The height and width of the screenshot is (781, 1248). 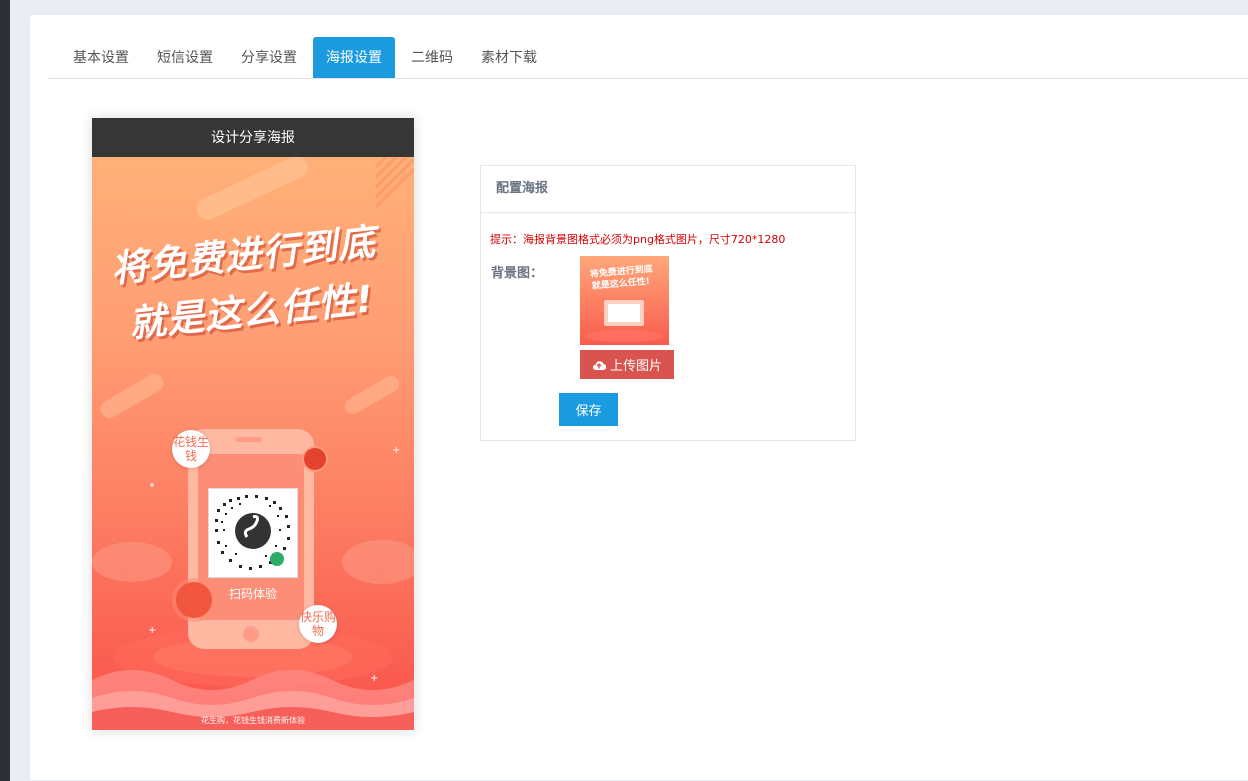 I want to click on qr-code-icon, so click(x=253, y=533).